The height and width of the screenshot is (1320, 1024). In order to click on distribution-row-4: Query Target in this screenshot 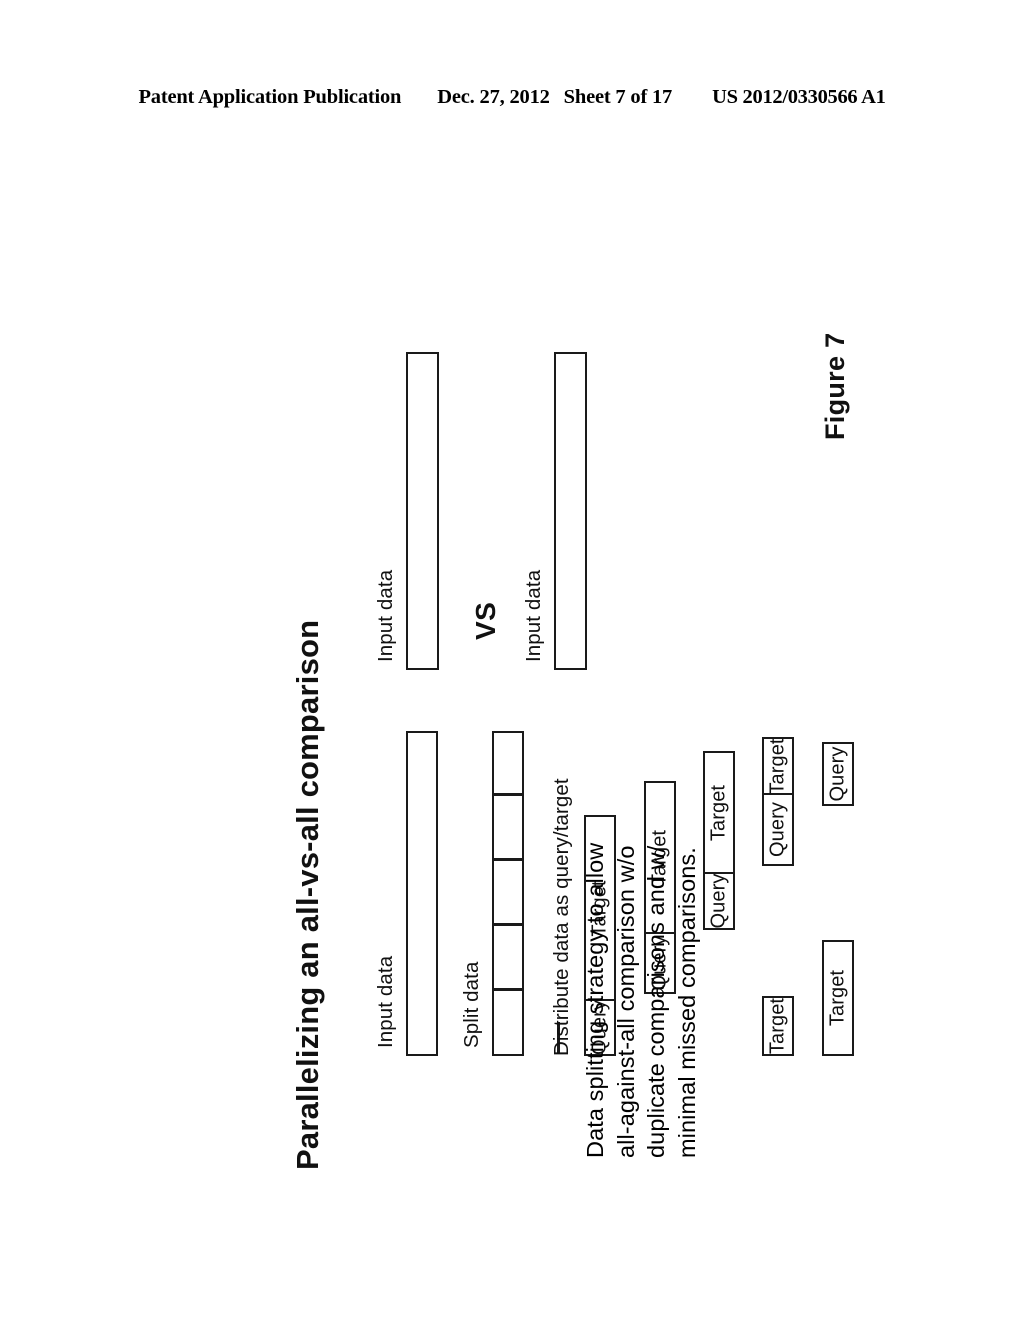, I will do `click(778, 801)`.